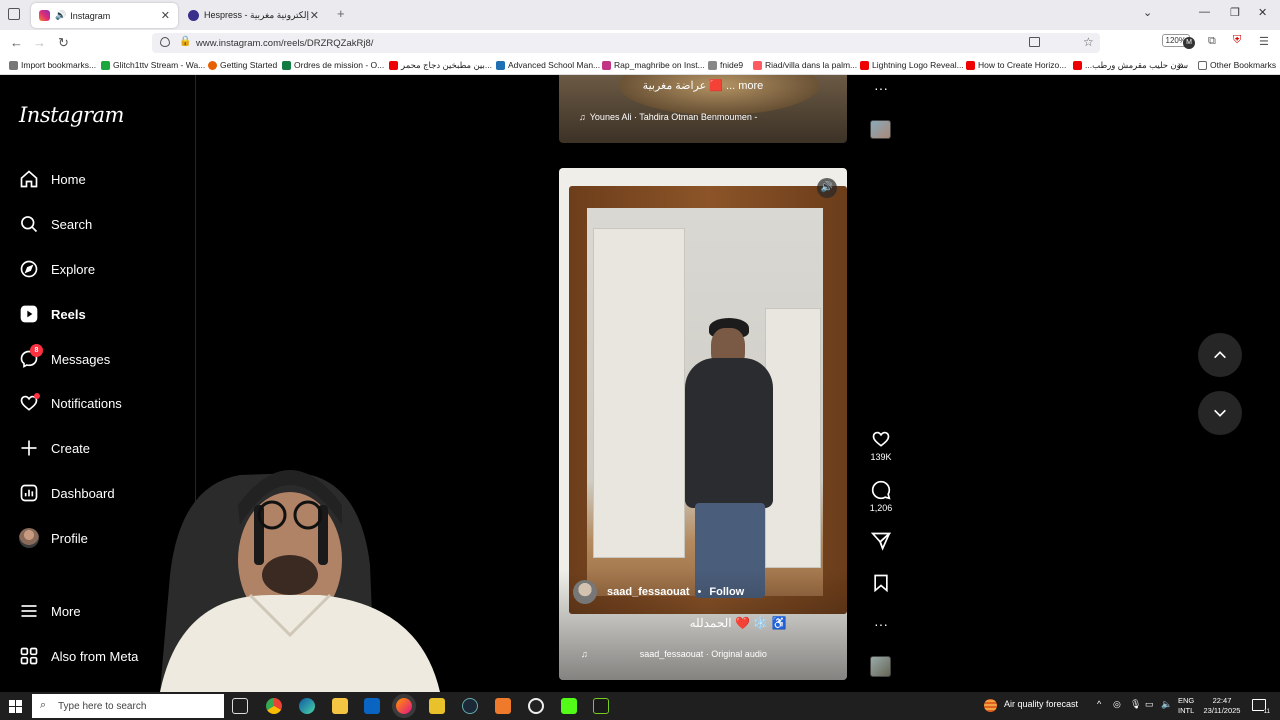  I want to click on bookmark-icon, so click(881, 583).